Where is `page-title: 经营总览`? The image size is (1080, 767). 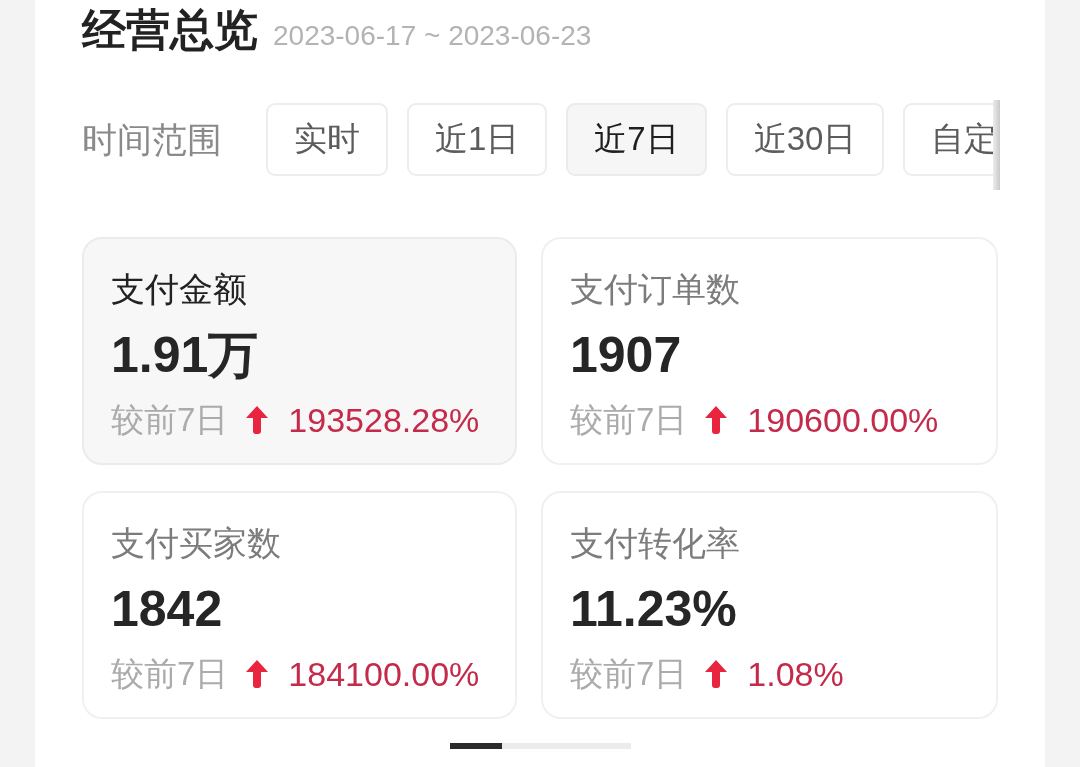 page-title: 经营总览 is located at coordinates (170, 30).